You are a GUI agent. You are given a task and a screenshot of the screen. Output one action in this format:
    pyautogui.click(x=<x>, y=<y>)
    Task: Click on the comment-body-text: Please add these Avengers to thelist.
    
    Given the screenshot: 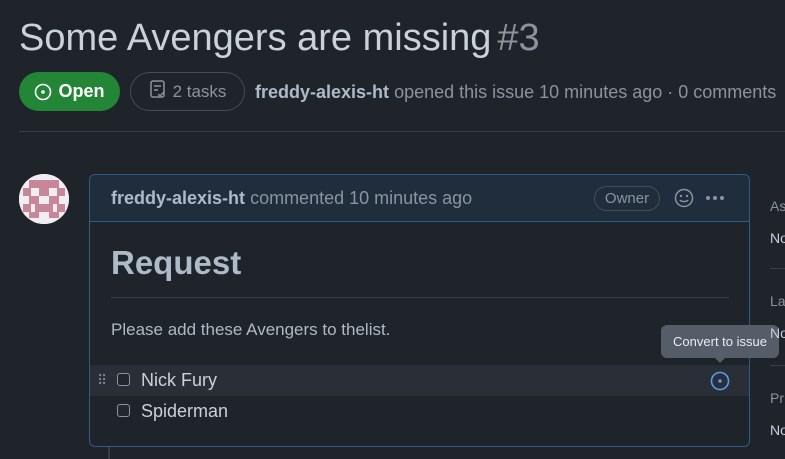 What is the action you would take?
    pyautogui.click(x=251, y=329)
    